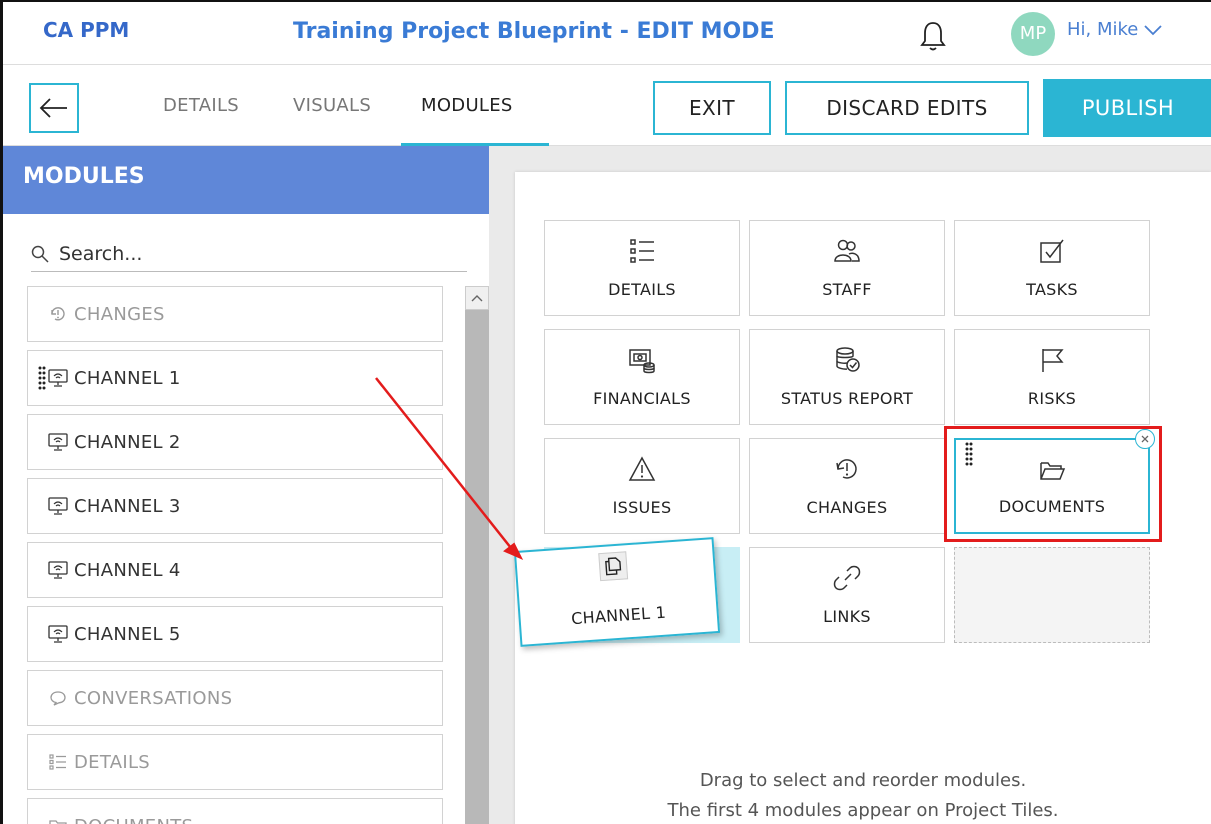 The width and height of the screenshot is (1211, 824). What do you see at coordinates (847, 398) in the screenshot?
I see `tile-label: STATUS REPORT` at bounding box center [847, 398].